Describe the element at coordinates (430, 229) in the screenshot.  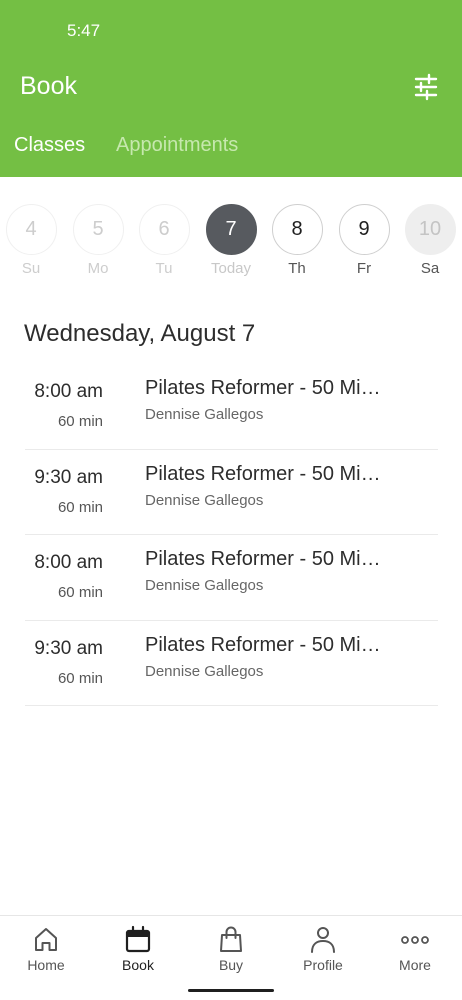
I see `day-number: 10` at that location.